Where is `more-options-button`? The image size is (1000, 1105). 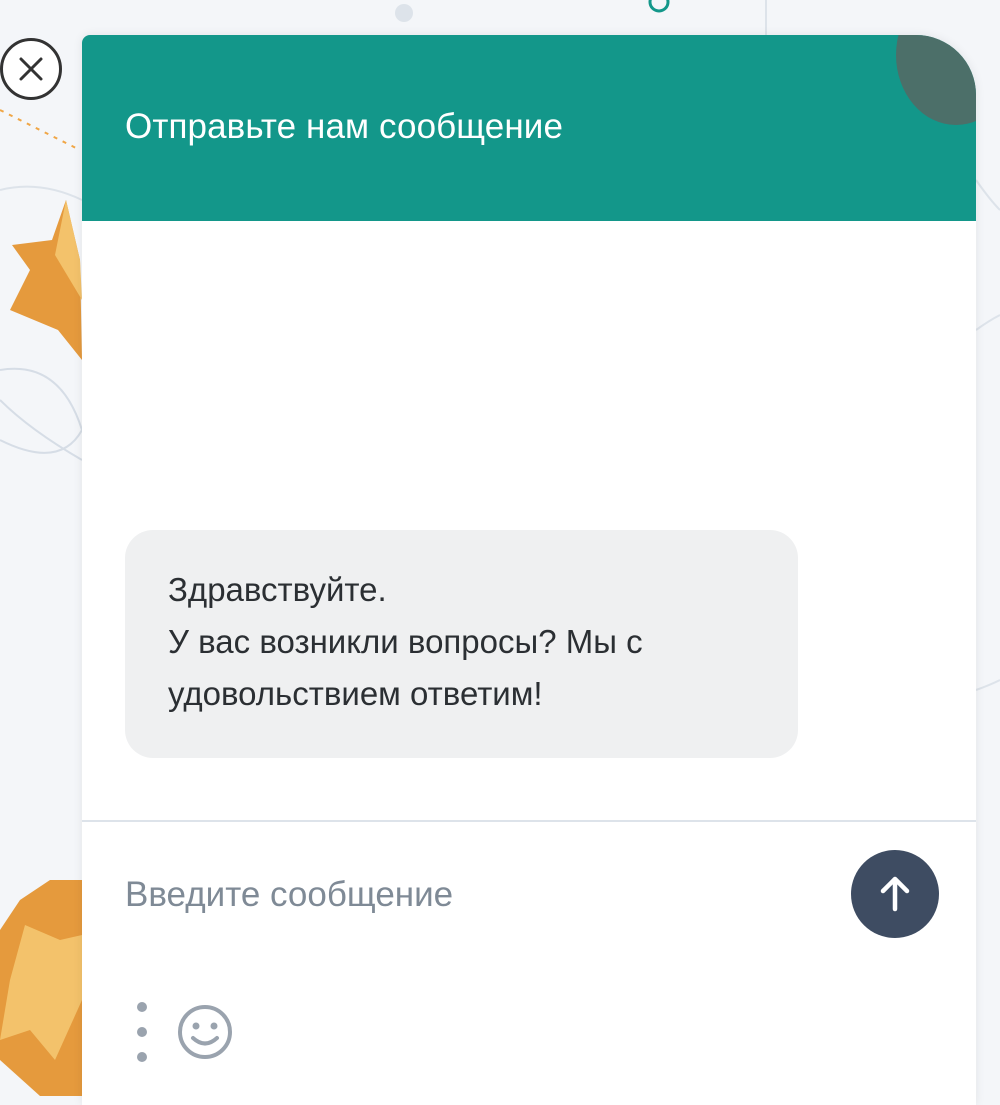
more-options-button is located at coordinates (142, 1032).